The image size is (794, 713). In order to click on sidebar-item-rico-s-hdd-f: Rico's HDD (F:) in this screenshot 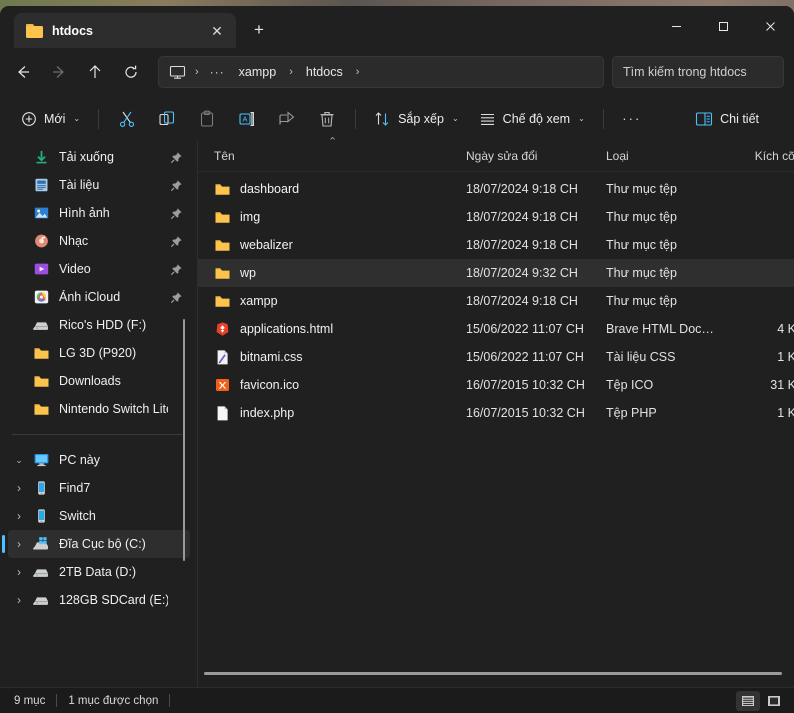, I will do `click(99, 325)`.